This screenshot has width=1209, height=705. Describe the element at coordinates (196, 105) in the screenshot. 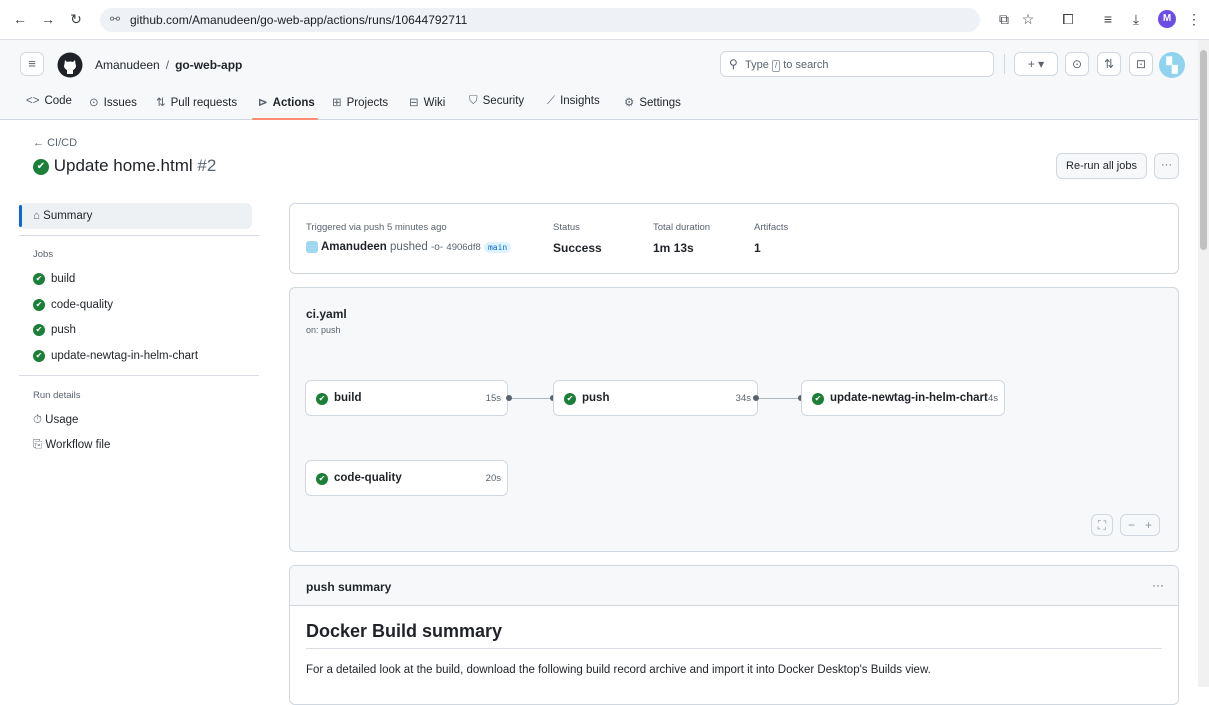

I see `tab-pull-requests: ⇅ Pull requests` at that location.